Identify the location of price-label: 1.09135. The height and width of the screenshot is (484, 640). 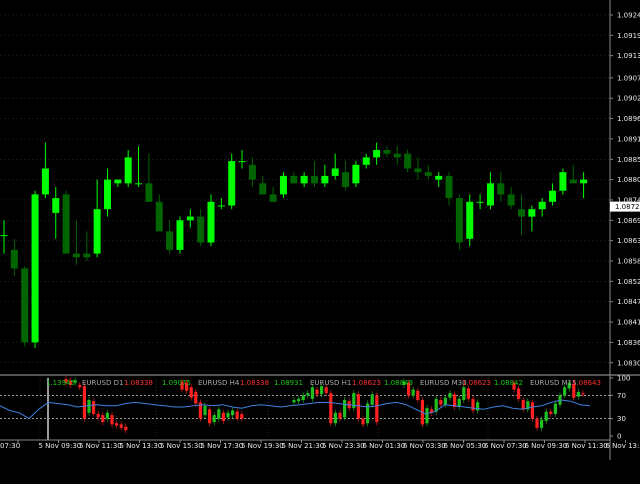
(628, 56).